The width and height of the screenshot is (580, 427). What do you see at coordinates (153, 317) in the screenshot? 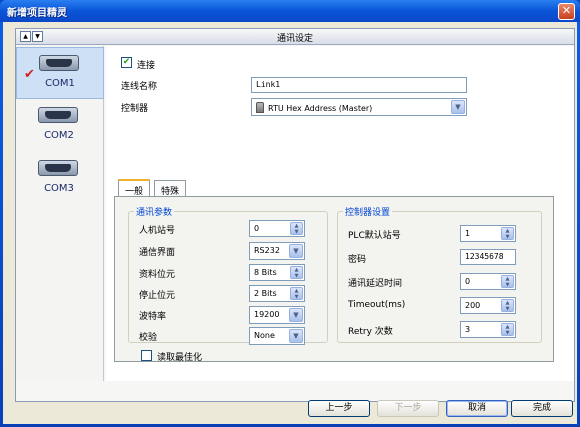
I see `baud-rate-label: 波特率` at bounding box center [153, 317].